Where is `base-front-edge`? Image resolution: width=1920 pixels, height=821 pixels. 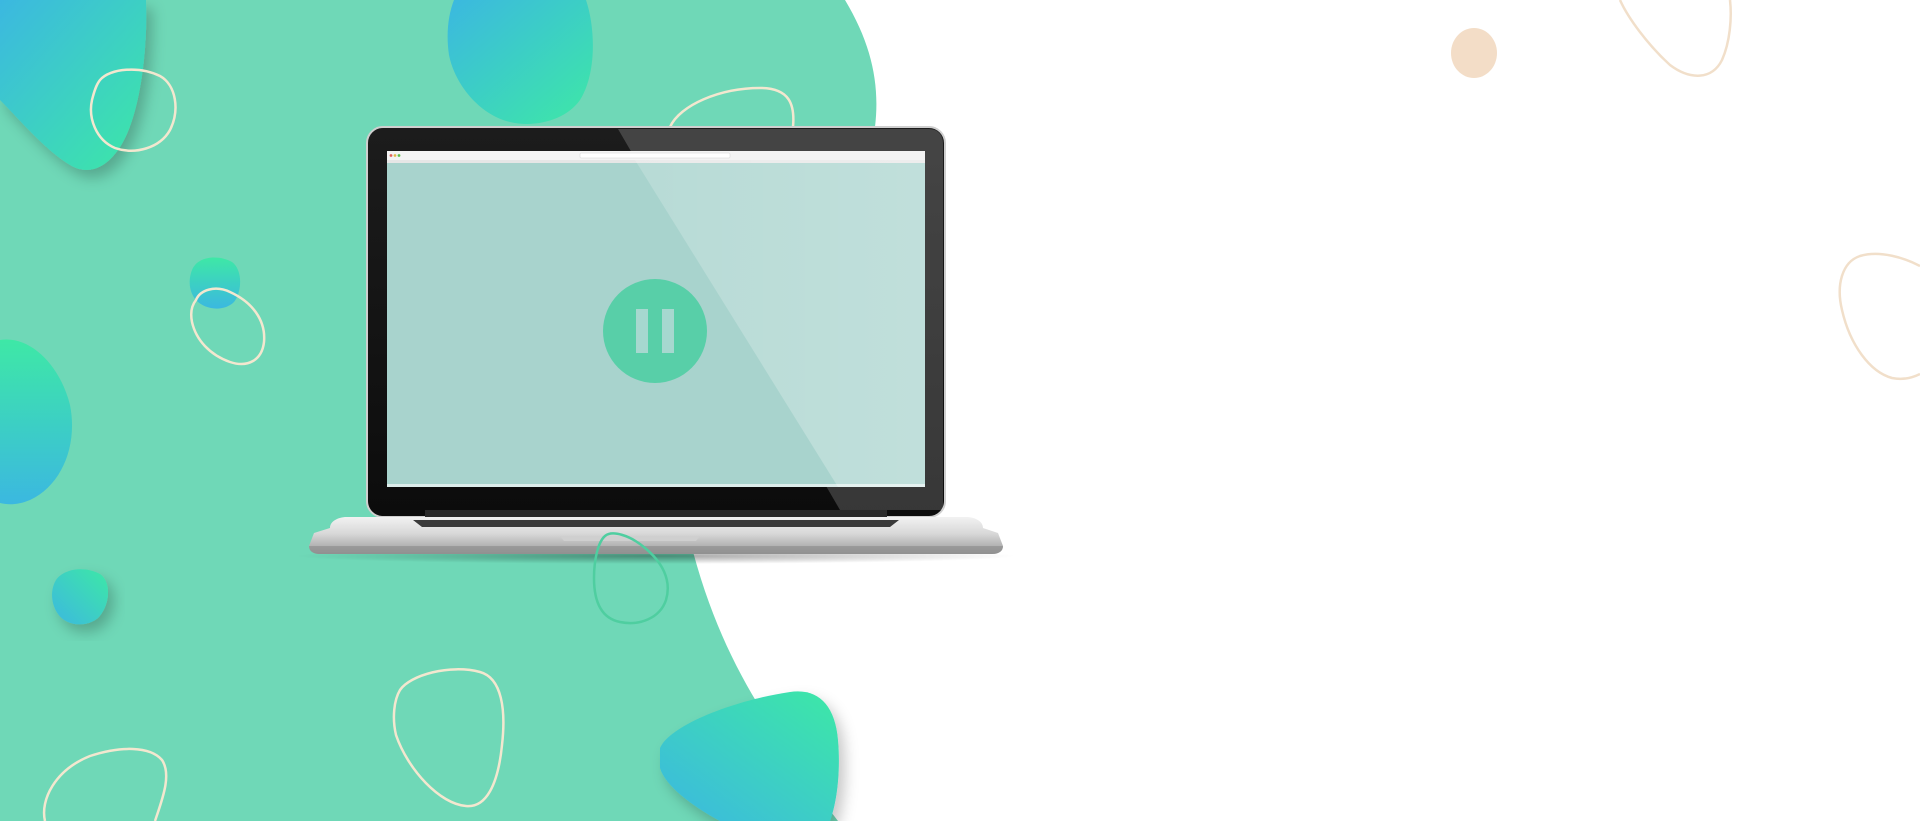
base-front-edge is located at coordinates (656, 550).